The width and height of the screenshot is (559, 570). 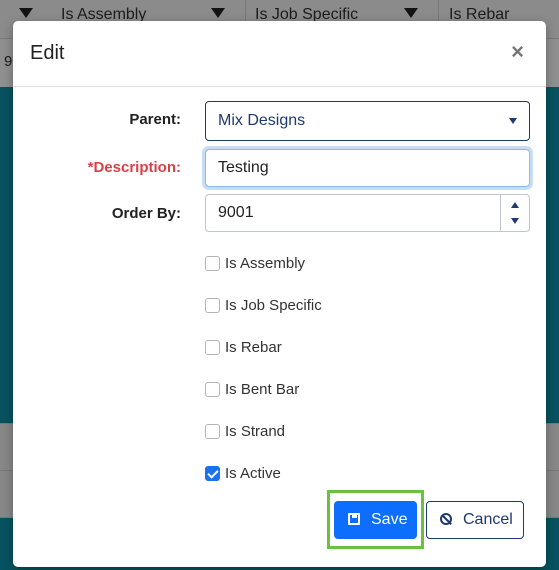 I want to click on number-spinner, so click(x=514, y=213).